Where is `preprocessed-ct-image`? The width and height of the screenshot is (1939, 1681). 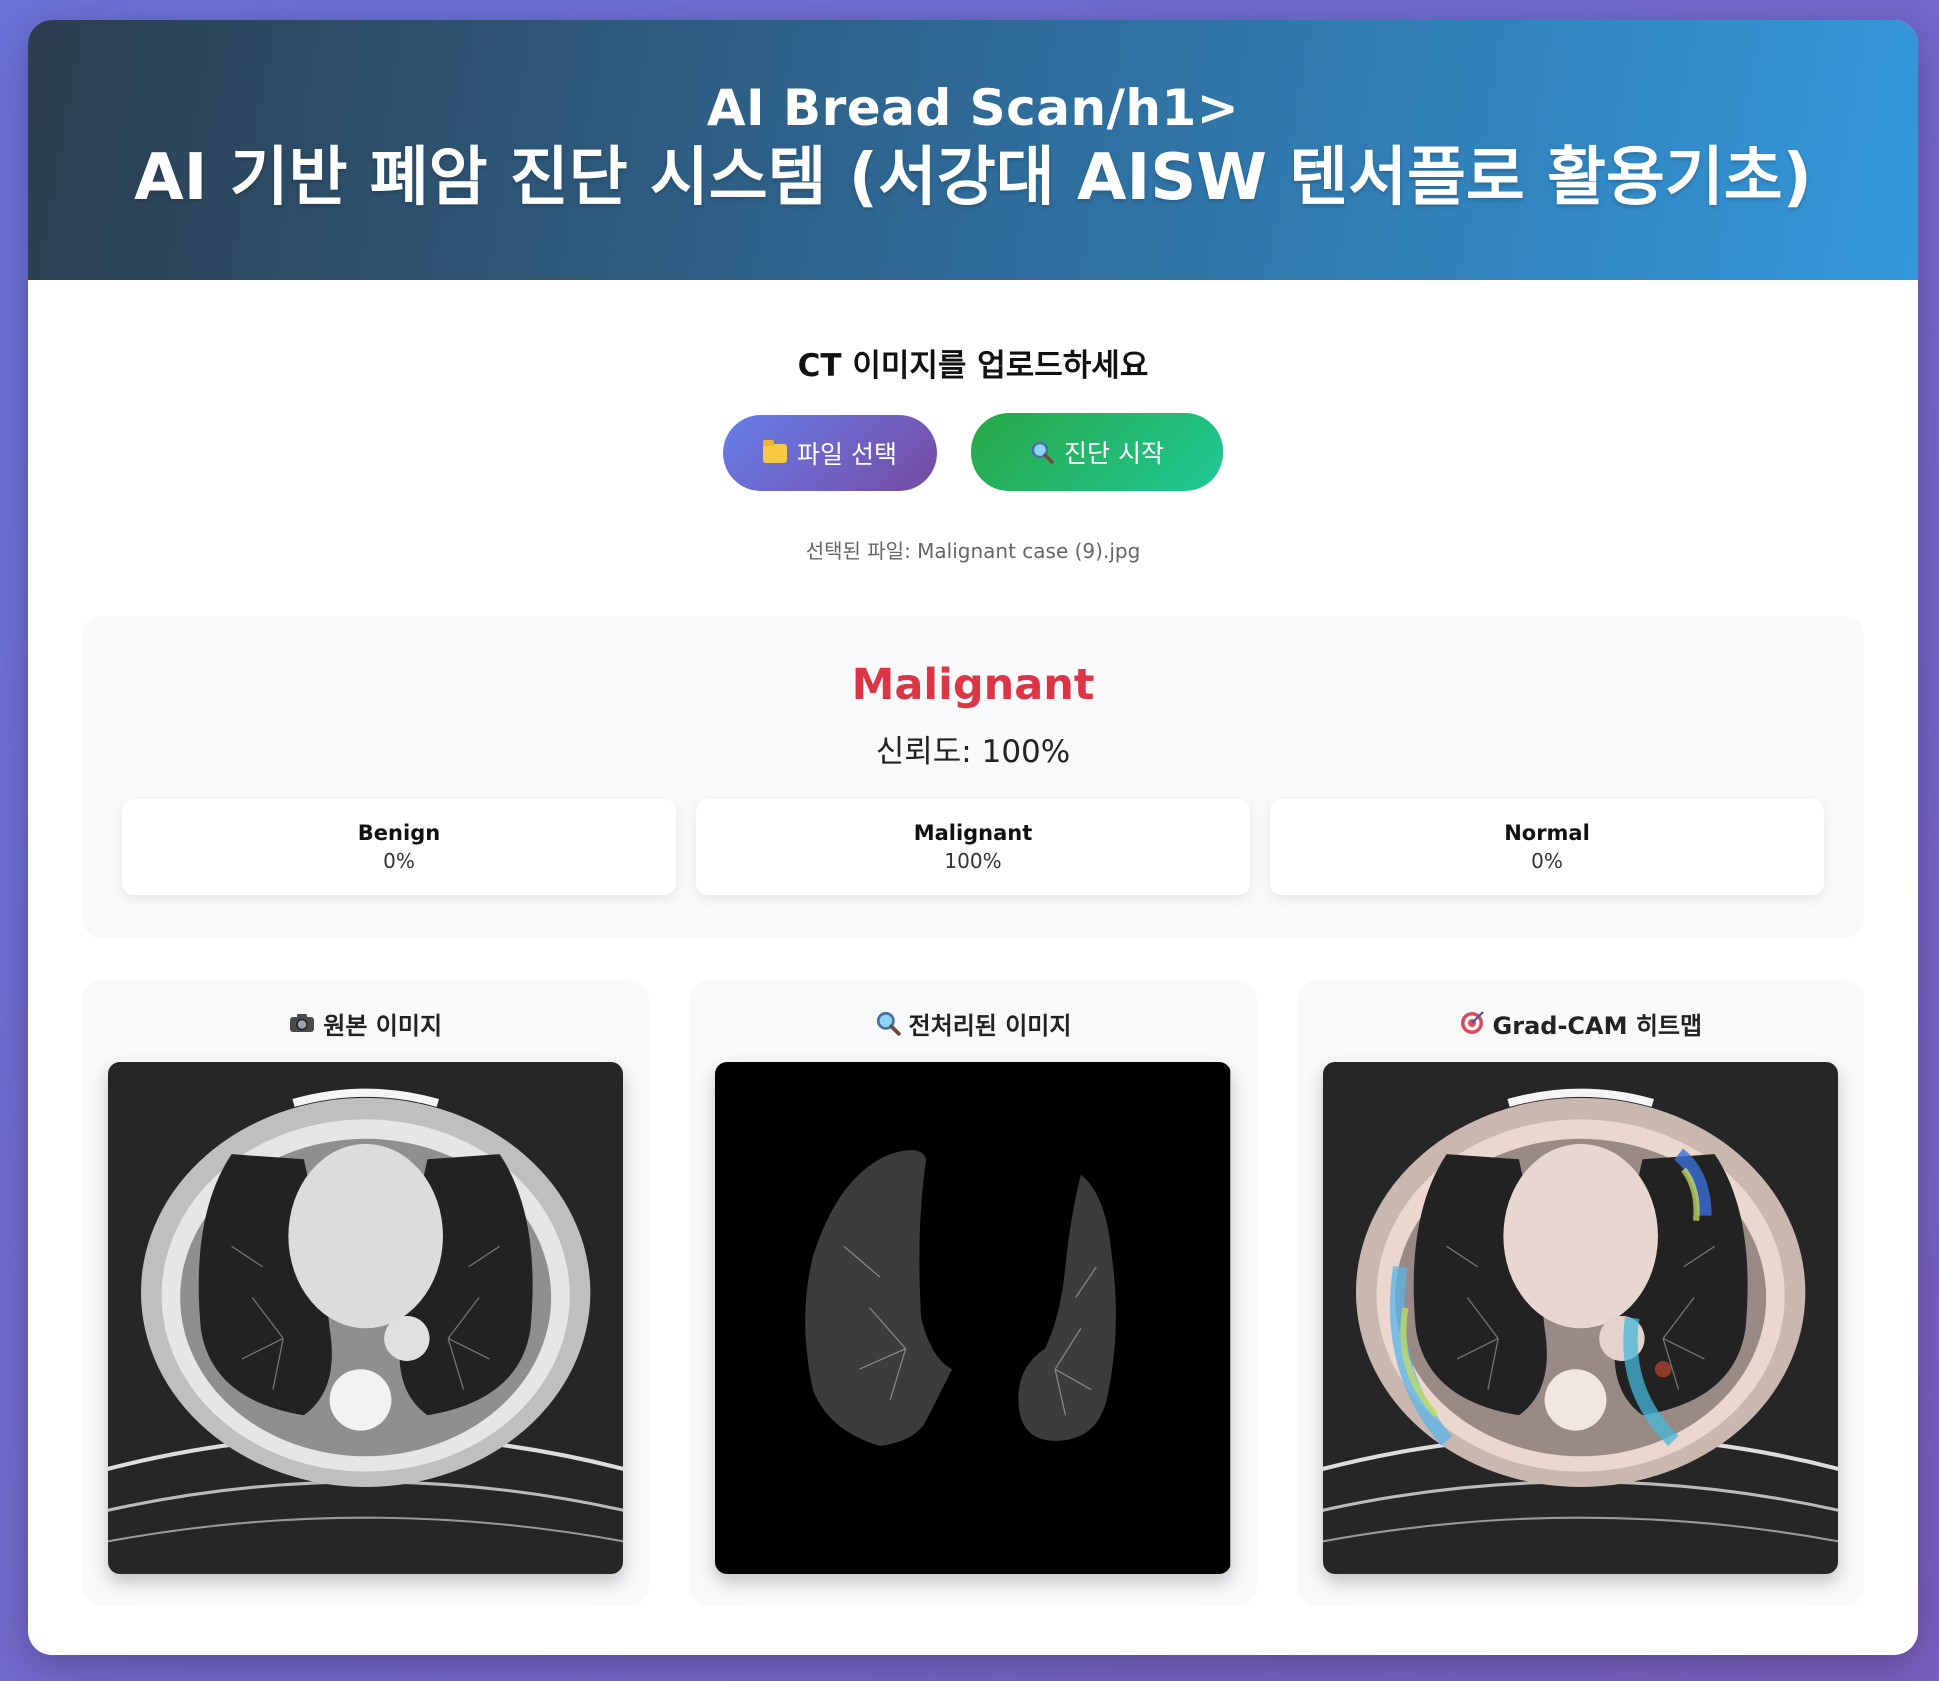
preprocessed-ct-image is located at coordinates (973, 1318).